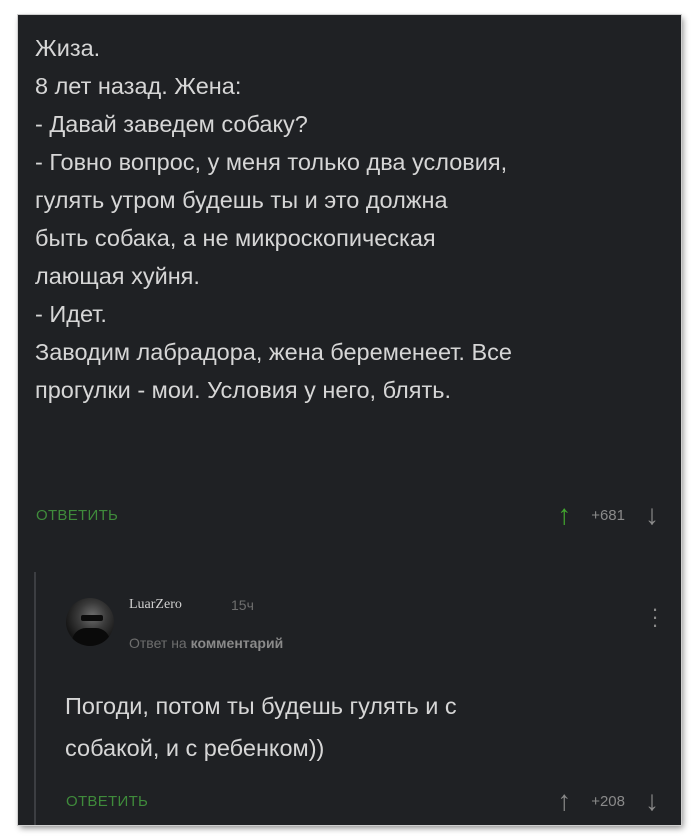 The height and width of the screenshot is (836, 700). What do you see at coordinates (243, 390) in the screenshot?
I see `post-line: прогулки - мои. Условия у него, блять.` at bounding box center [243, 390].